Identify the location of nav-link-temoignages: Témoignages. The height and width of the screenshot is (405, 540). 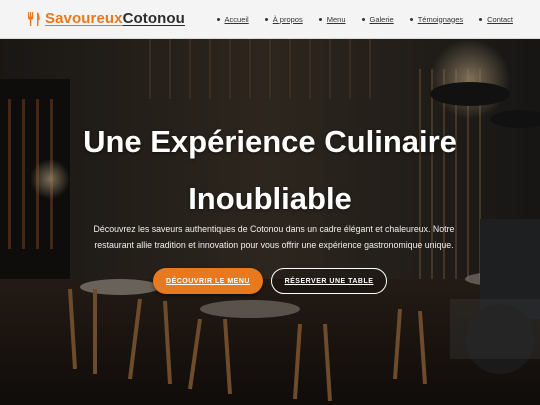
(440, 19).